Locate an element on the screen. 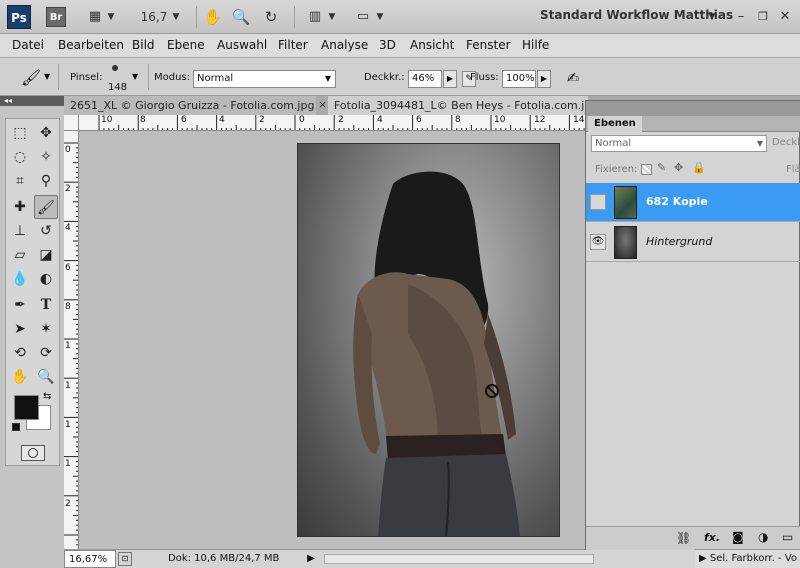  move-tool-icon: ✥ is located at coordinates (46, 133).